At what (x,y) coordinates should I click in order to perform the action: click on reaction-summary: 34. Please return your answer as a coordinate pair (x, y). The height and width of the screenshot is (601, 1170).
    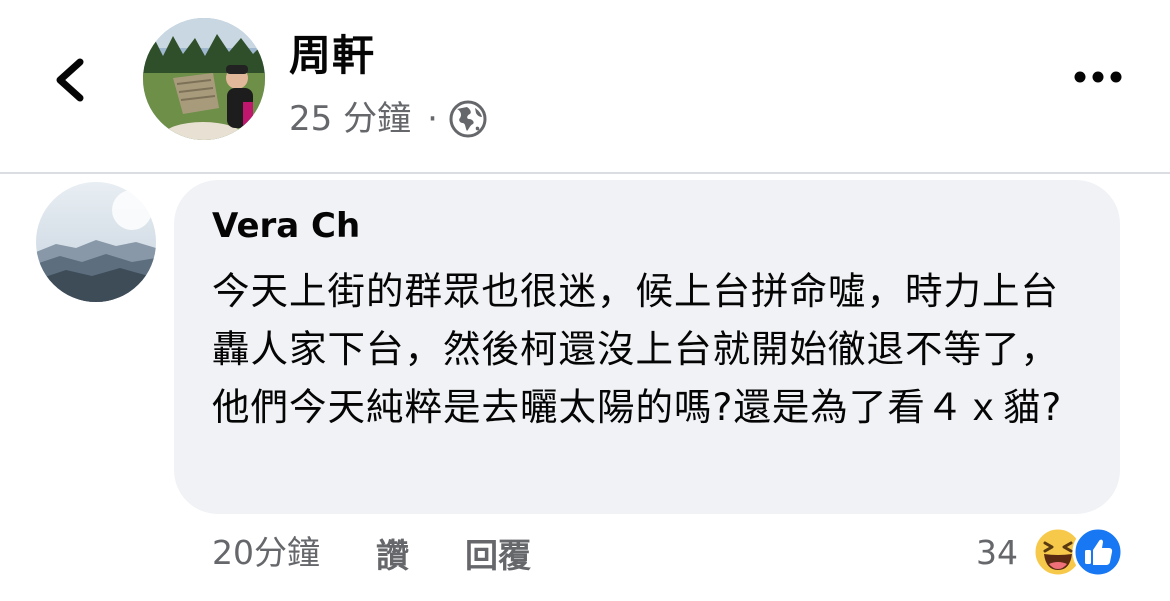
    Looking at the image, I should click on (1054, 552).